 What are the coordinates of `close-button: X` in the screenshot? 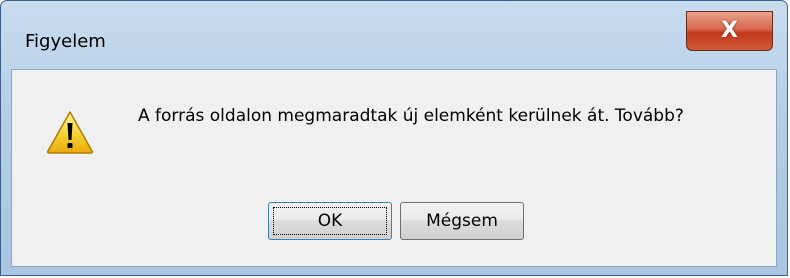 It's located at (729, 31).